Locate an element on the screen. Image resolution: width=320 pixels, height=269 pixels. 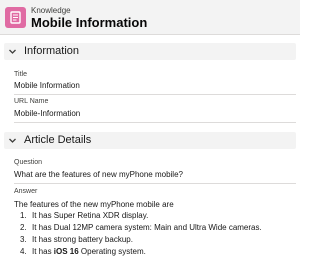
feature-list-item: 1. It has Super Retina XDR display. is located at coordinates (131, 216).